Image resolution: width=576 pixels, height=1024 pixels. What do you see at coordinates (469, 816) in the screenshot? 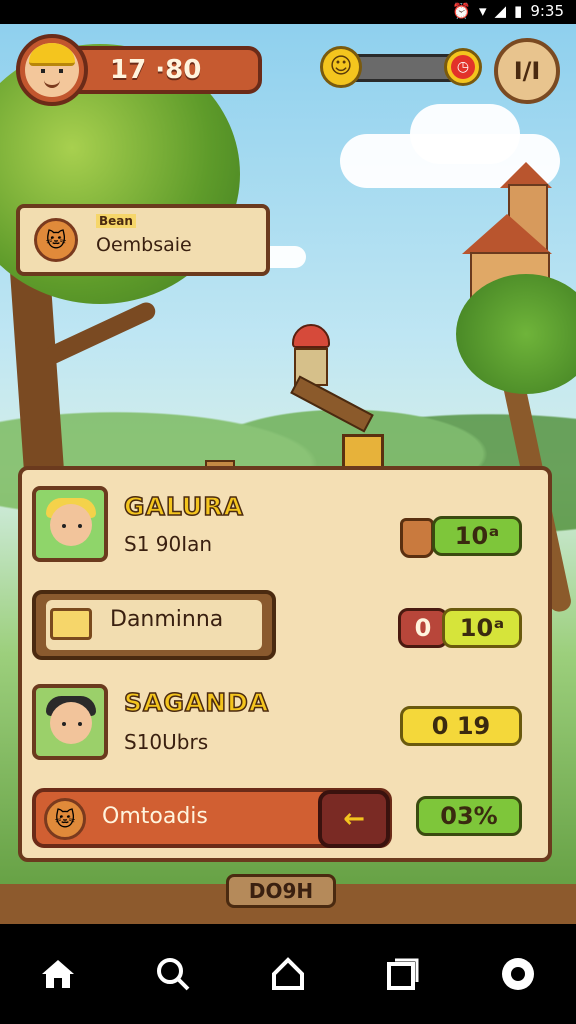
I see `omtoadis-badge: 03%` at bounding box center [469, 816].